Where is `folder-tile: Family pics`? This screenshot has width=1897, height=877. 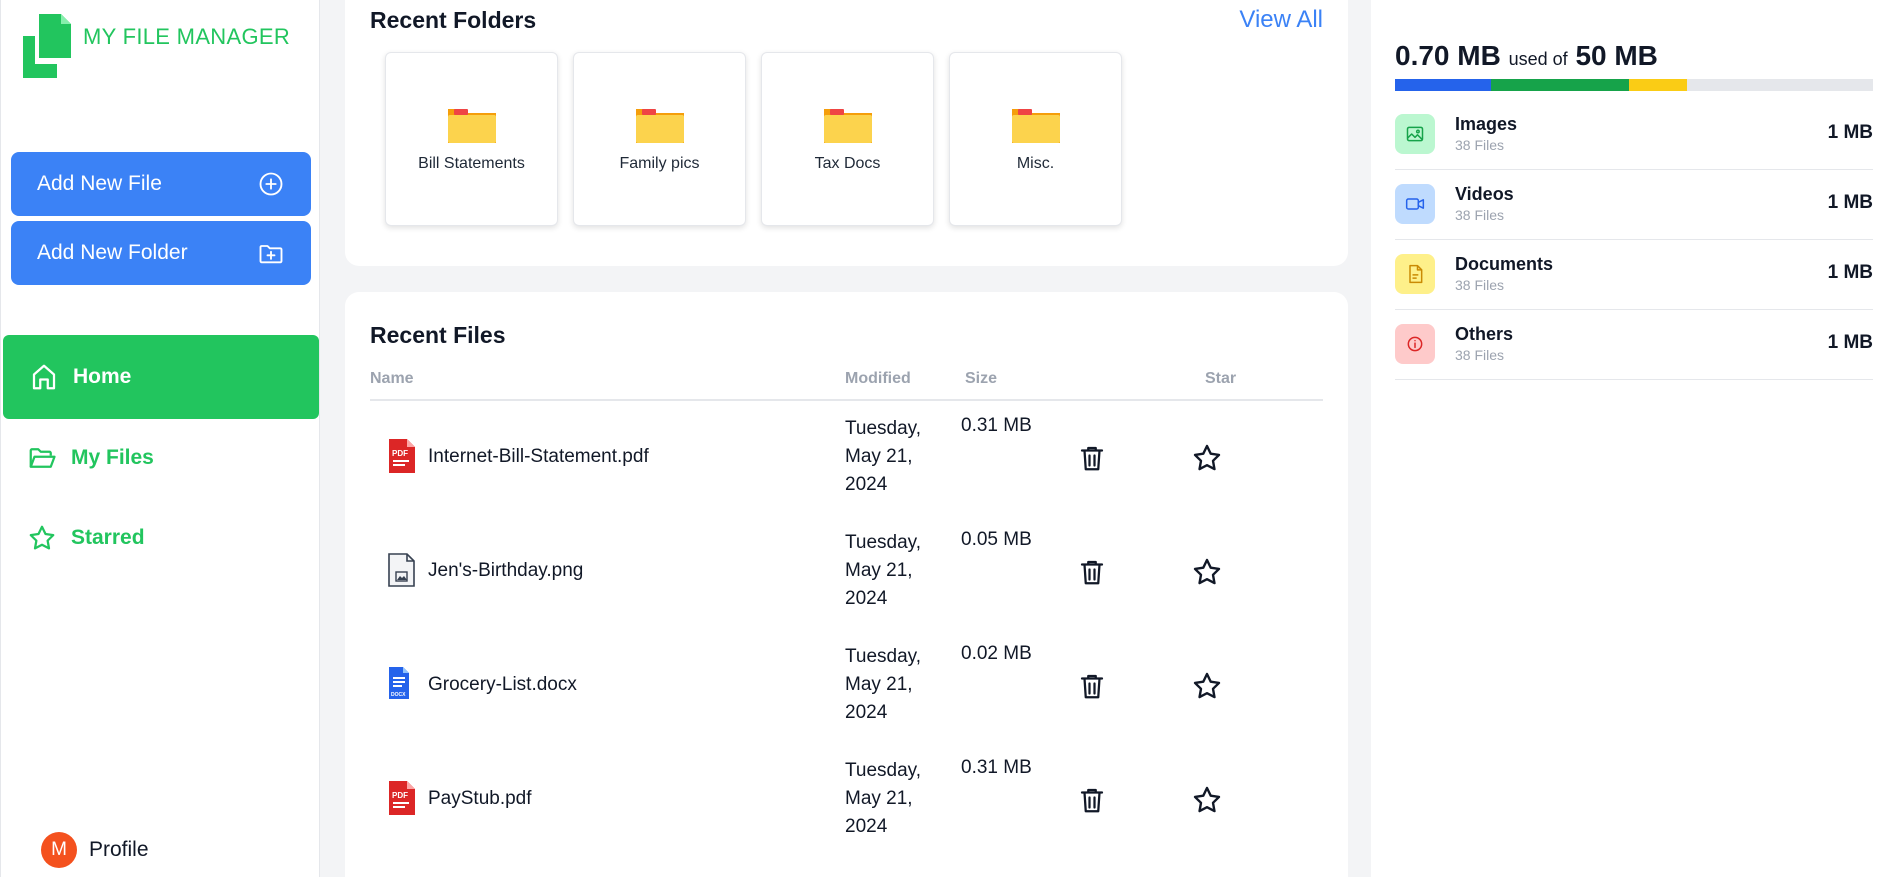 folder-tile: Family pics is located at coordinates (659, 139).